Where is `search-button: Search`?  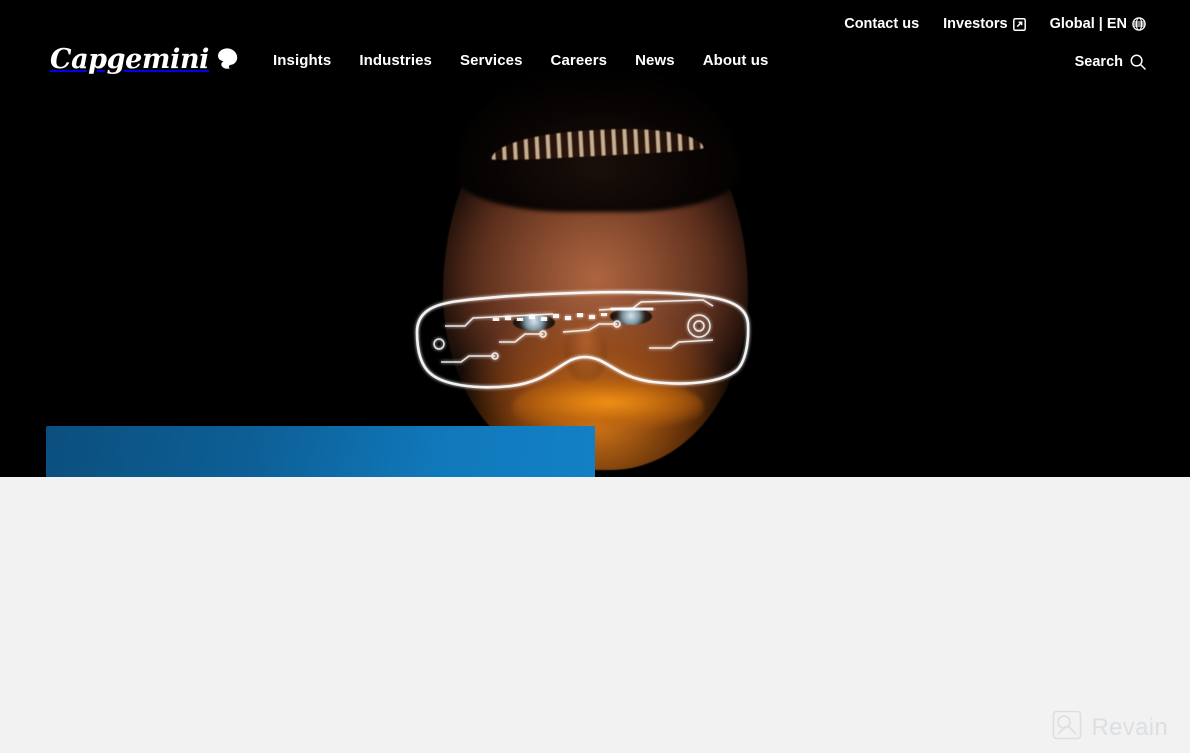 search-button: Search is located at coordinates (1110, 62).